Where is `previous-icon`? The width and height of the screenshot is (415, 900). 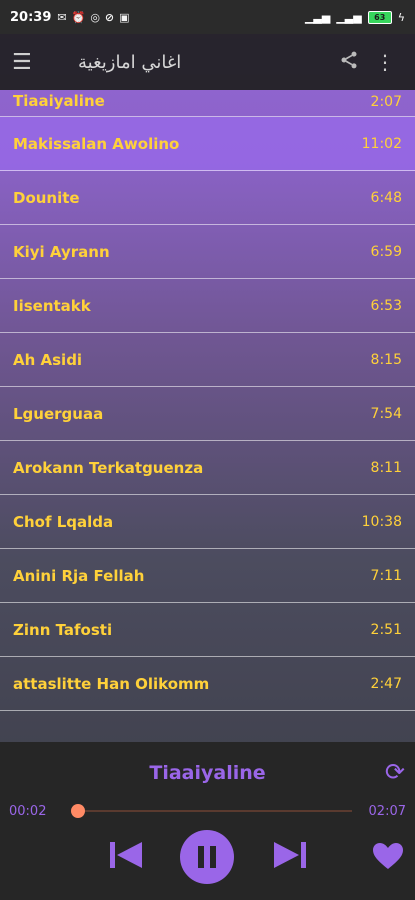
previous-icon is located at coordinates (126, 855).